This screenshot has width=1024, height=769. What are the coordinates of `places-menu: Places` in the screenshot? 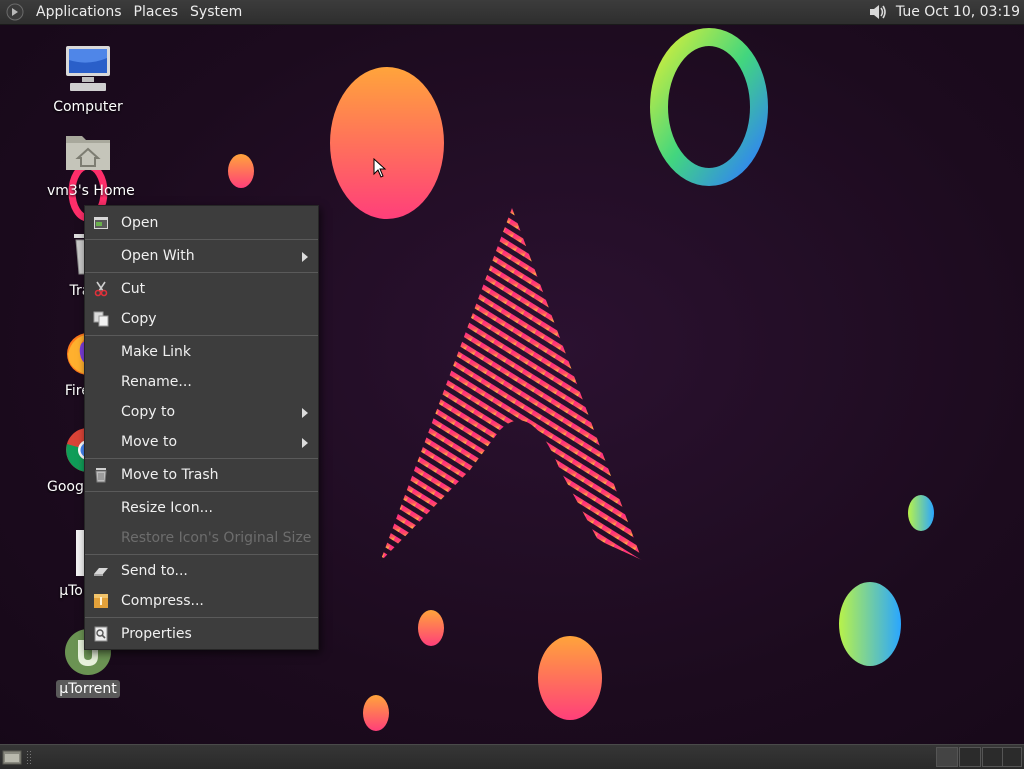 It's located at (156, 12).